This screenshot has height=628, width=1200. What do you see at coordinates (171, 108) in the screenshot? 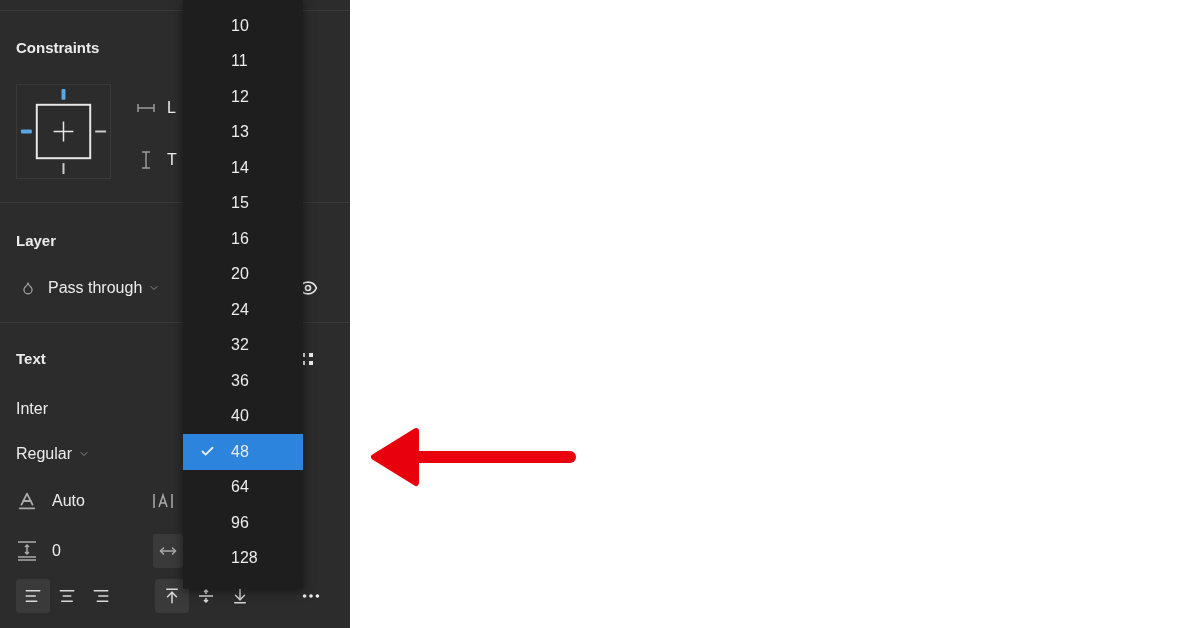
I see `constraint-label: L` at bounding box center [171, 108].